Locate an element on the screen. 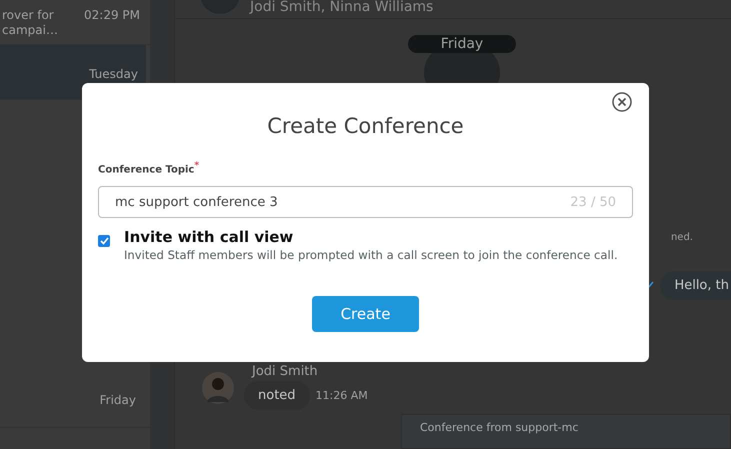  conversation-time: Friday is located at coordinates (118, 400).